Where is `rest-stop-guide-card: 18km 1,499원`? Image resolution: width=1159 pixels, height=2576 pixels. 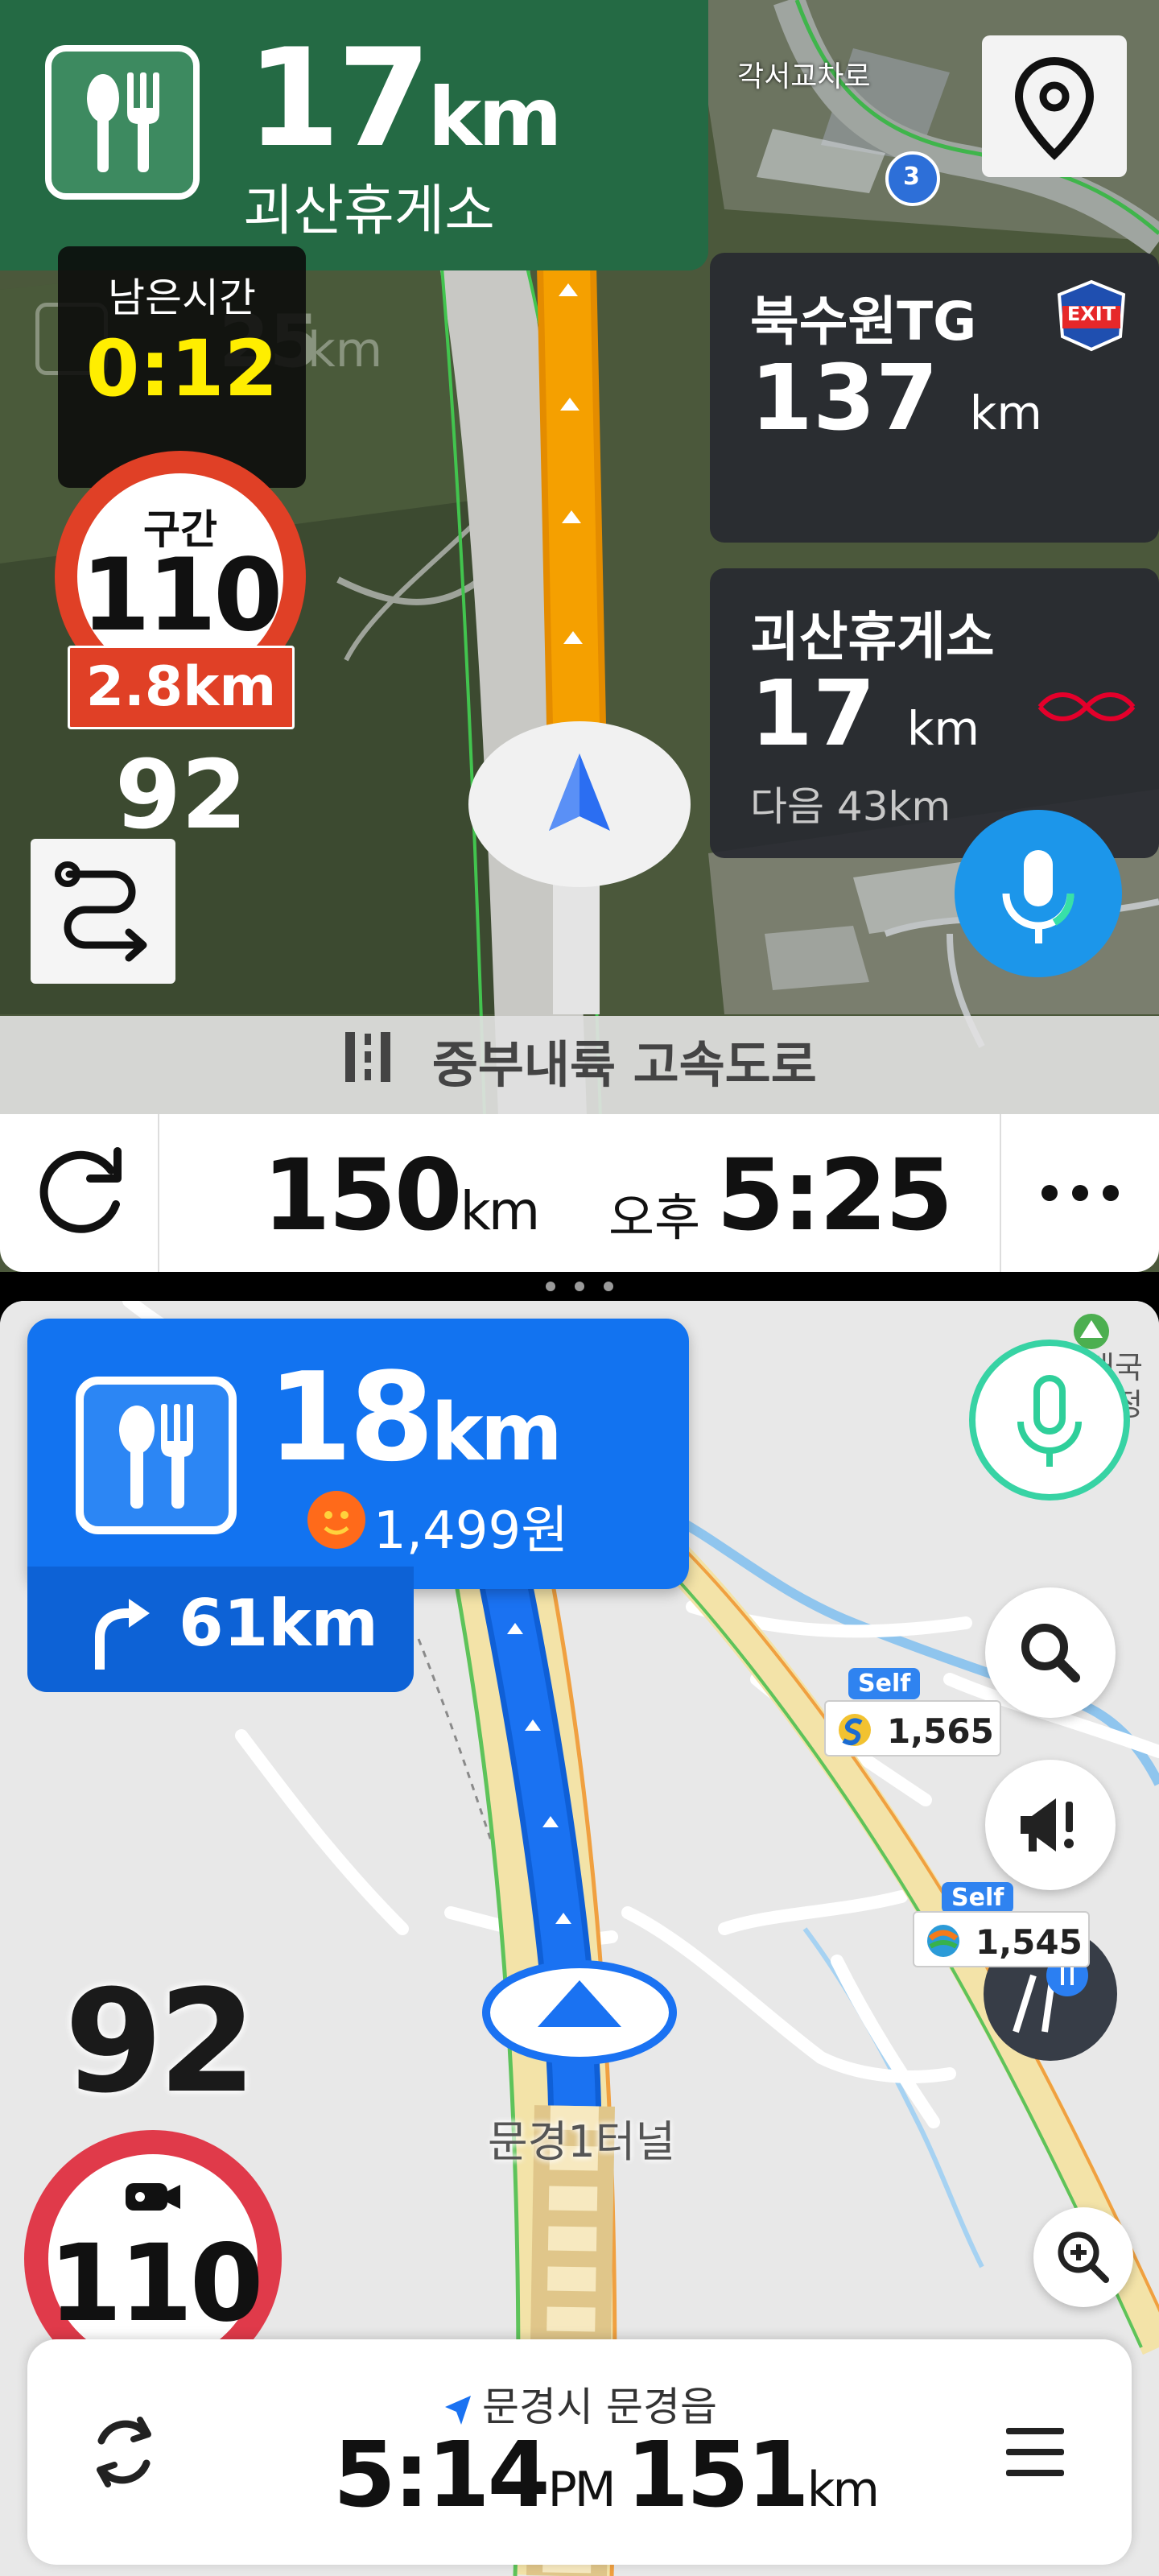 rest-stop-guide-card: 18km 1,499원 is located at coordinates (358, 1454).